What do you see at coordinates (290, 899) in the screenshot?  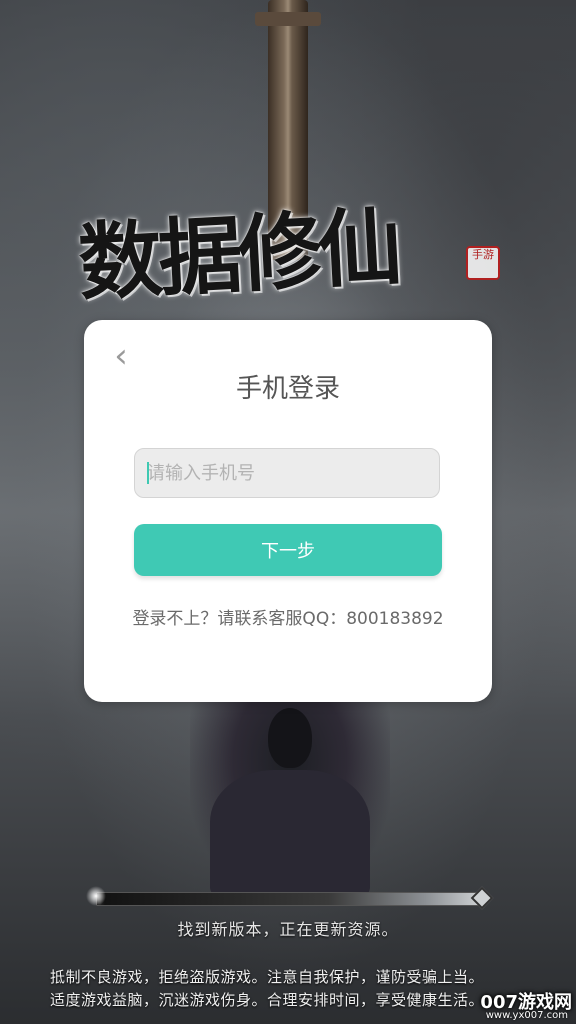 I see `update-progress-bar` at bounding box center [290, 899].